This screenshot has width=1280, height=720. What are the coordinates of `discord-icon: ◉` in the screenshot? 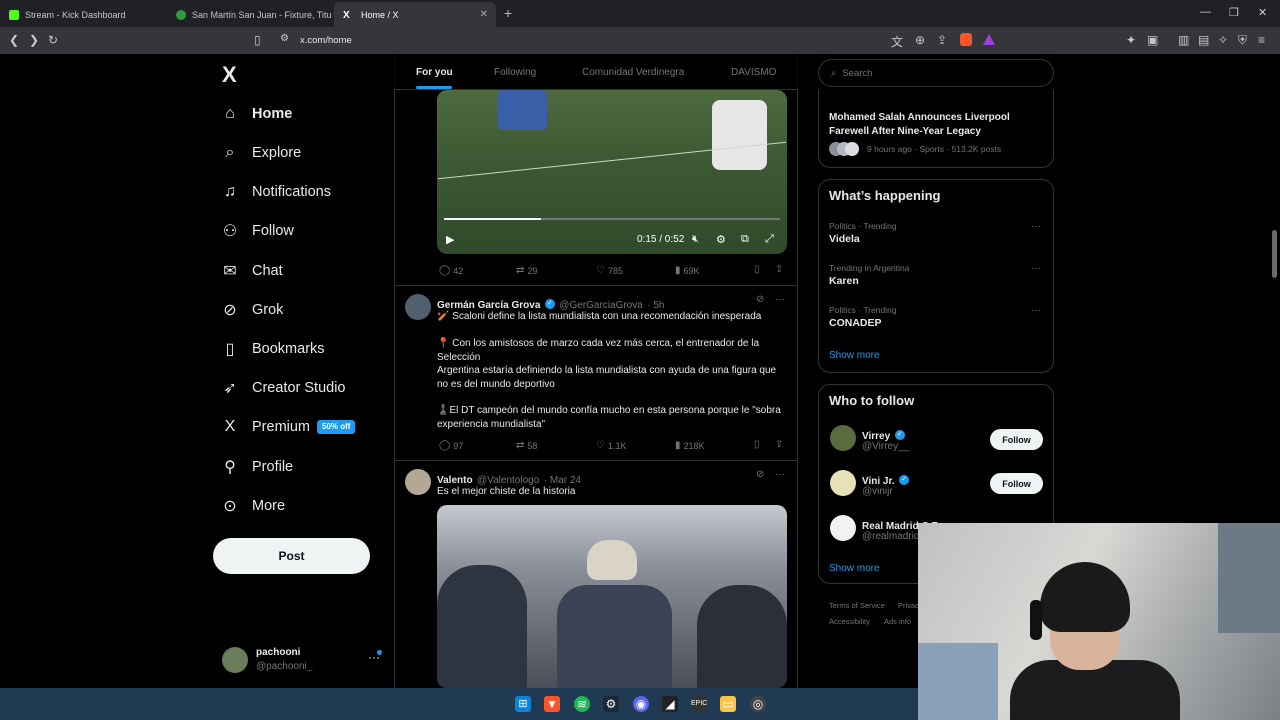 It's located at (641, 704).